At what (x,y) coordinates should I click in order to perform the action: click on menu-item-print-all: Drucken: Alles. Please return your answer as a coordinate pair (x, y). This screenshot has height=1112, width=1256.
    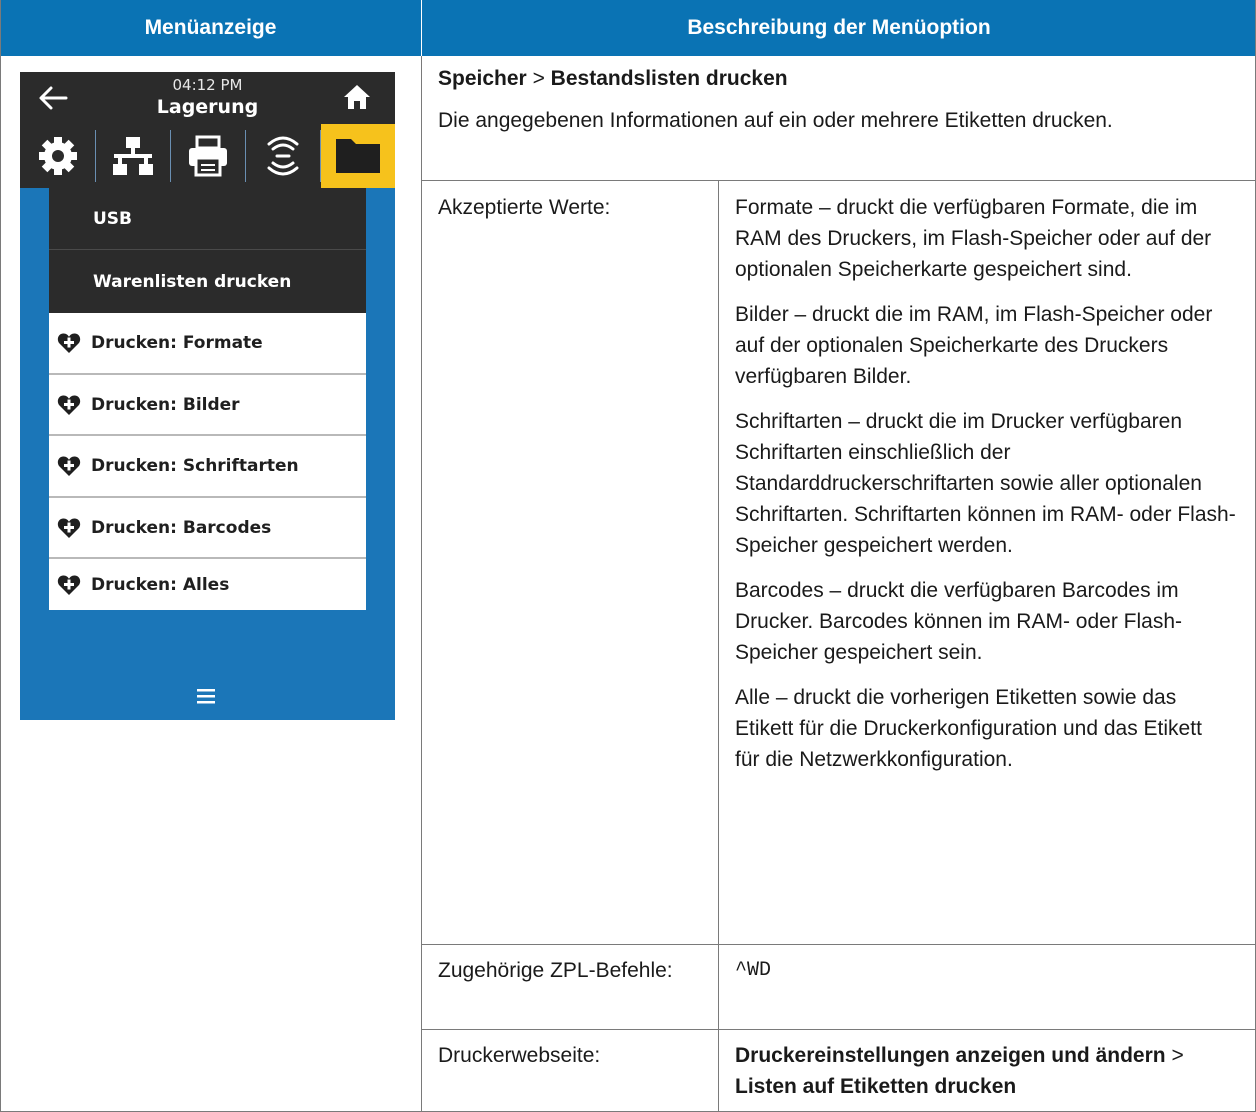
    Looking at the image, I should click on (207, 584).